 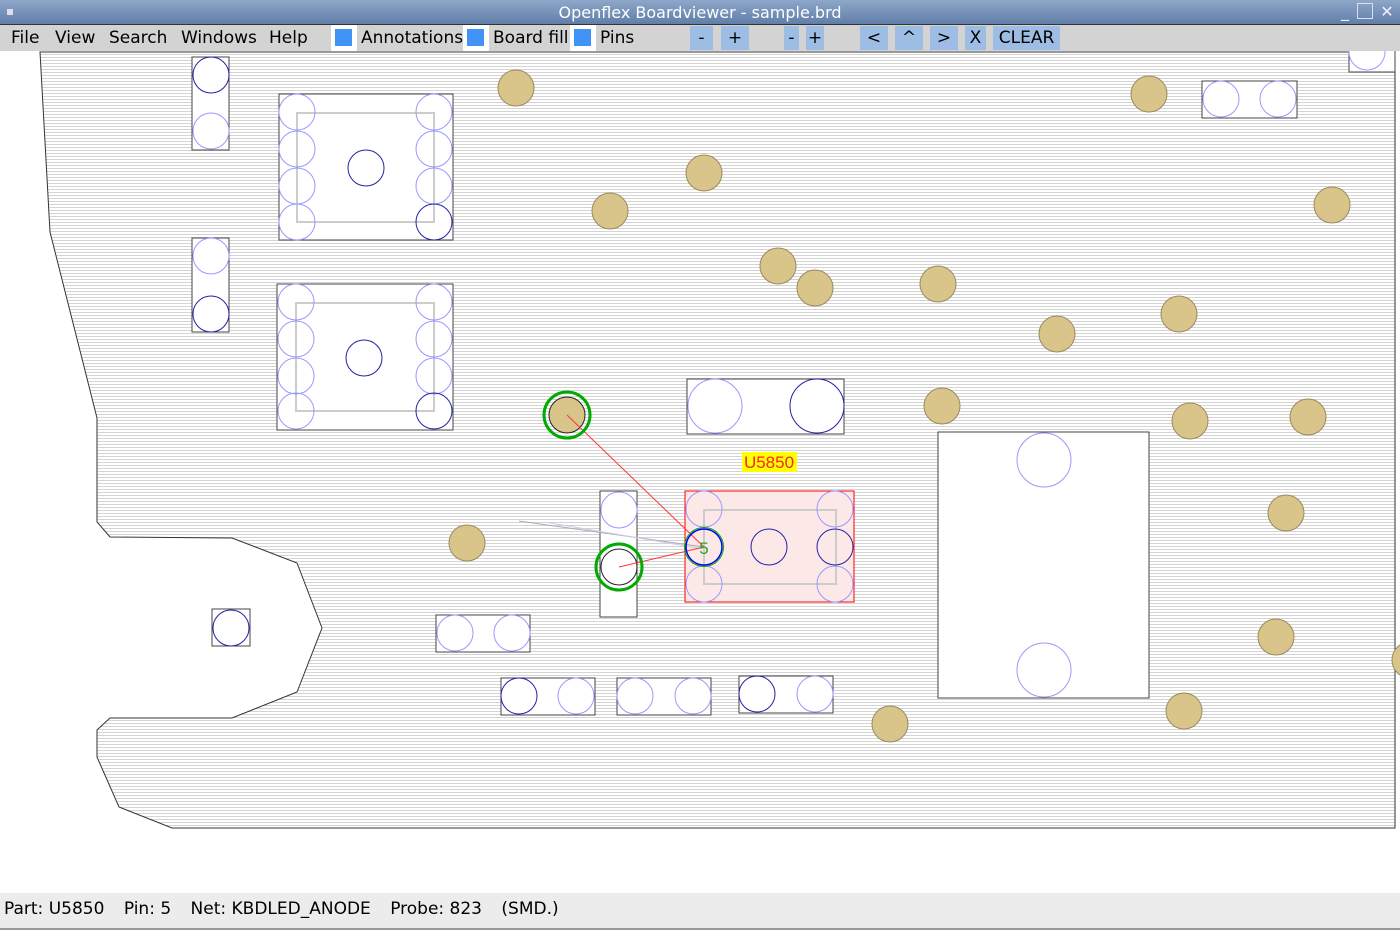 What do you see at coordinates (288, 38) in the screenshot?
I see `menu-help: Help` at bounding box center [288, 38].